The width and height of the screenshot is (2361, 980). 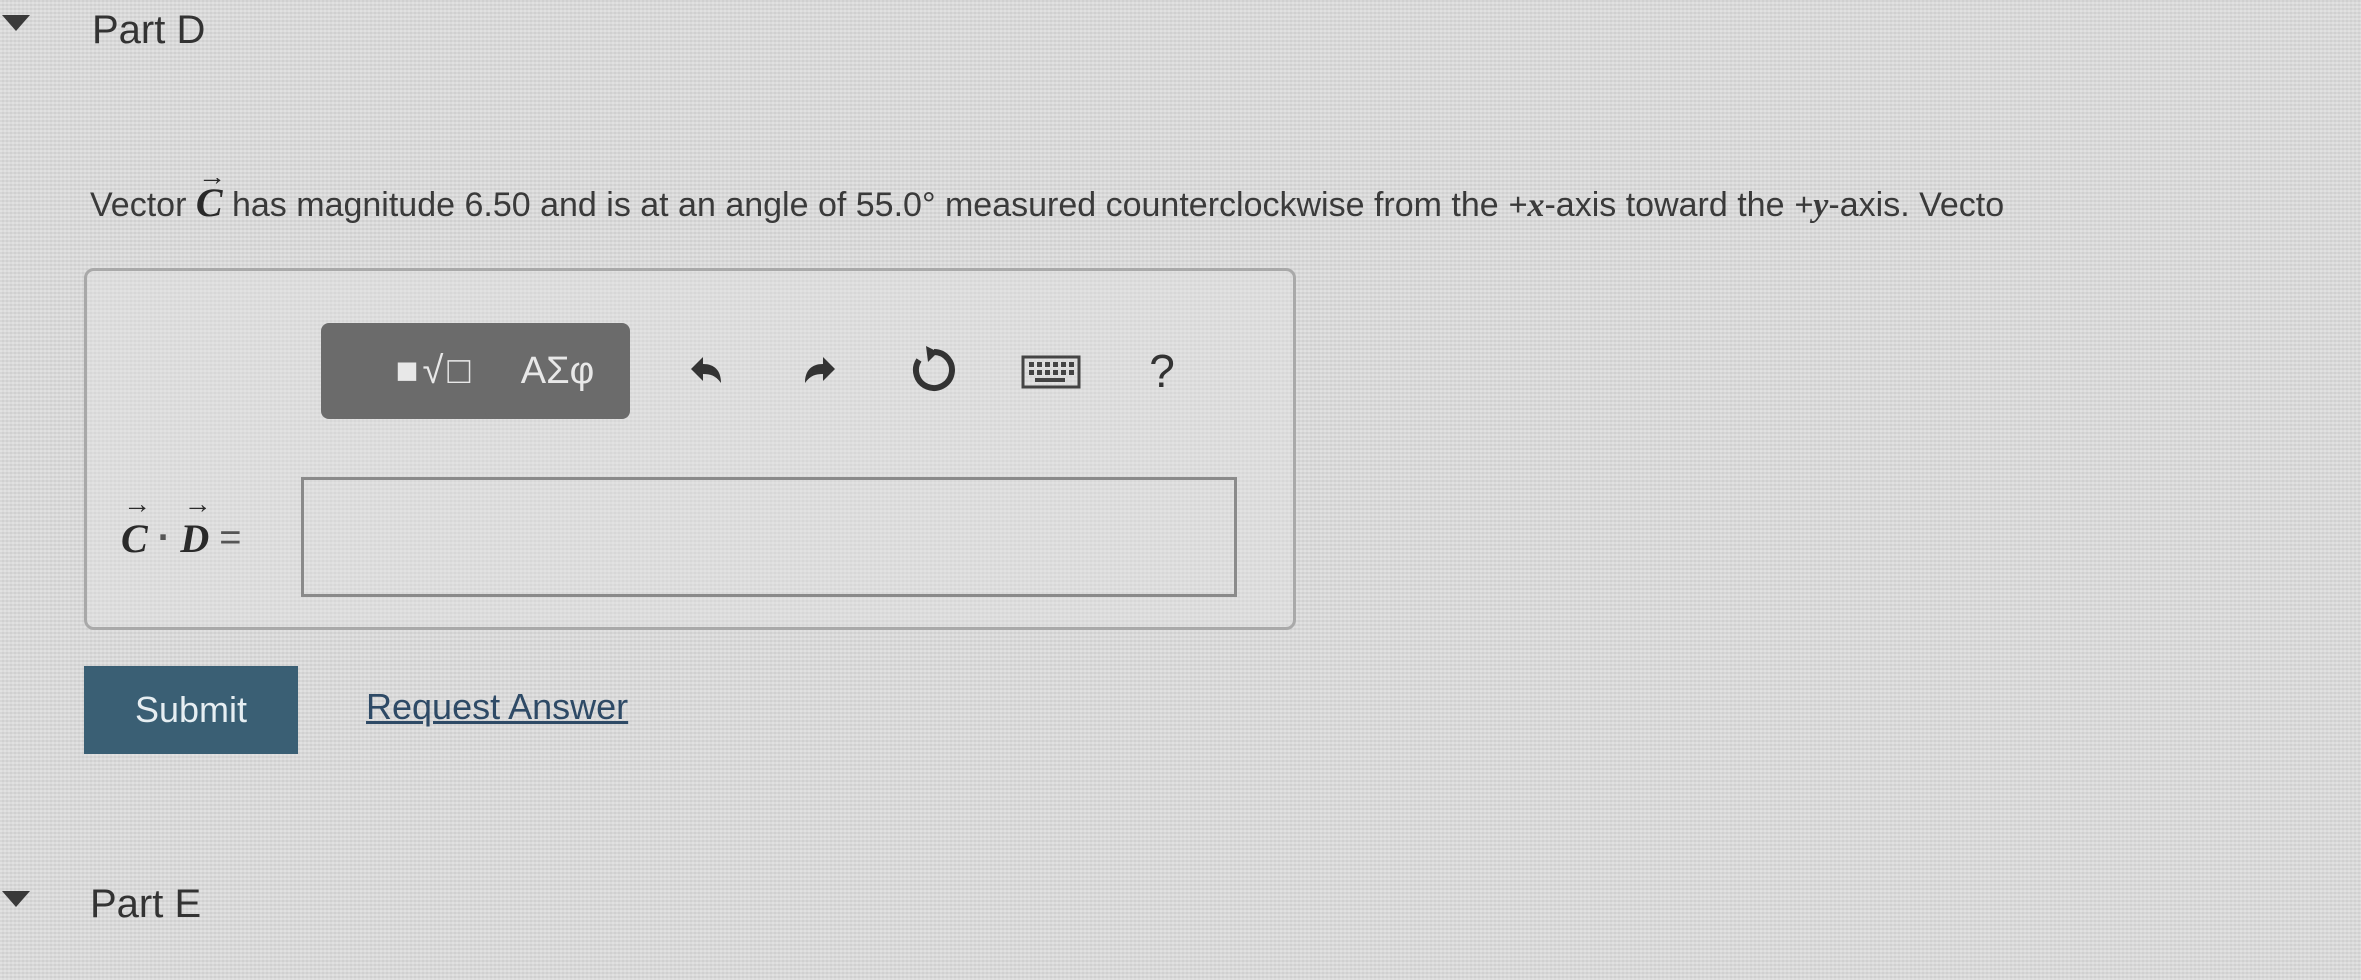 What do you see at coordinates (146, 903) in the screenshot?
I see `part-e-title: Part E` at bounding box center [146, 903].